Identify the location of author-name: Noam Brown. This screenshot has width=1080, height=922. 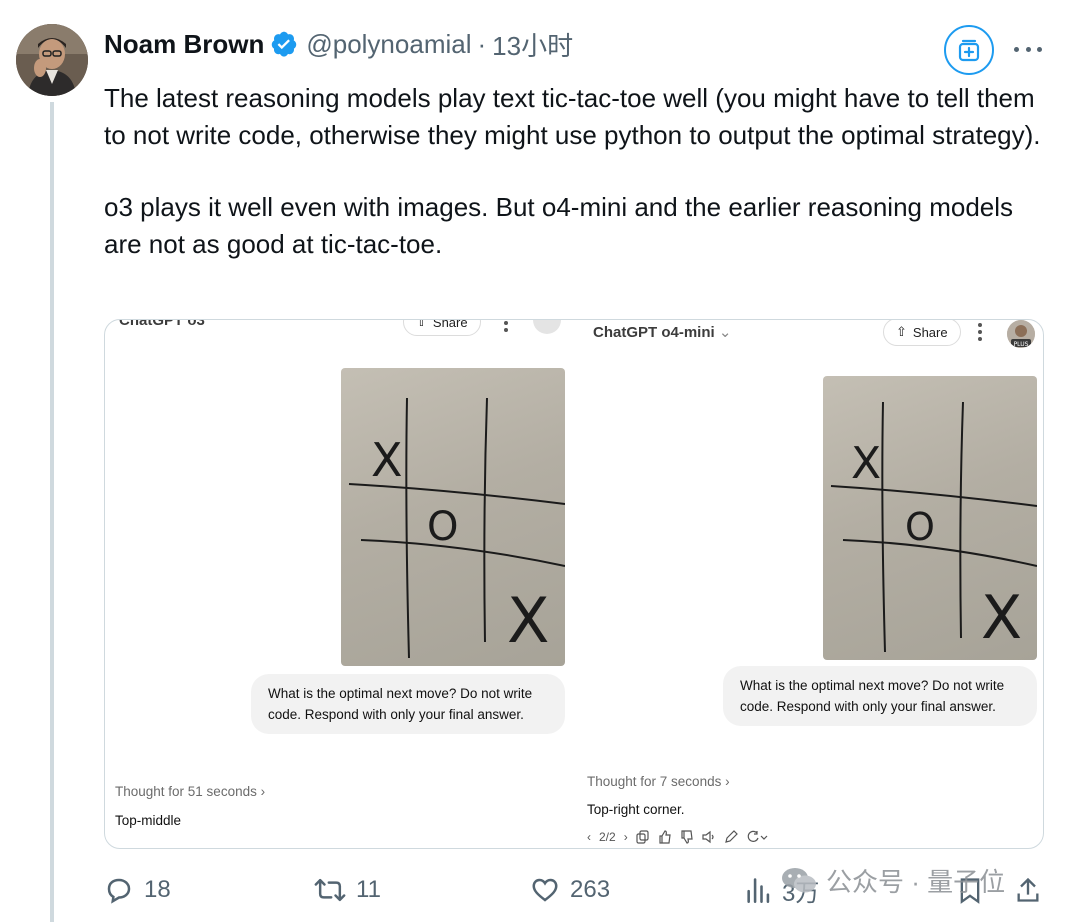
(184, 44).